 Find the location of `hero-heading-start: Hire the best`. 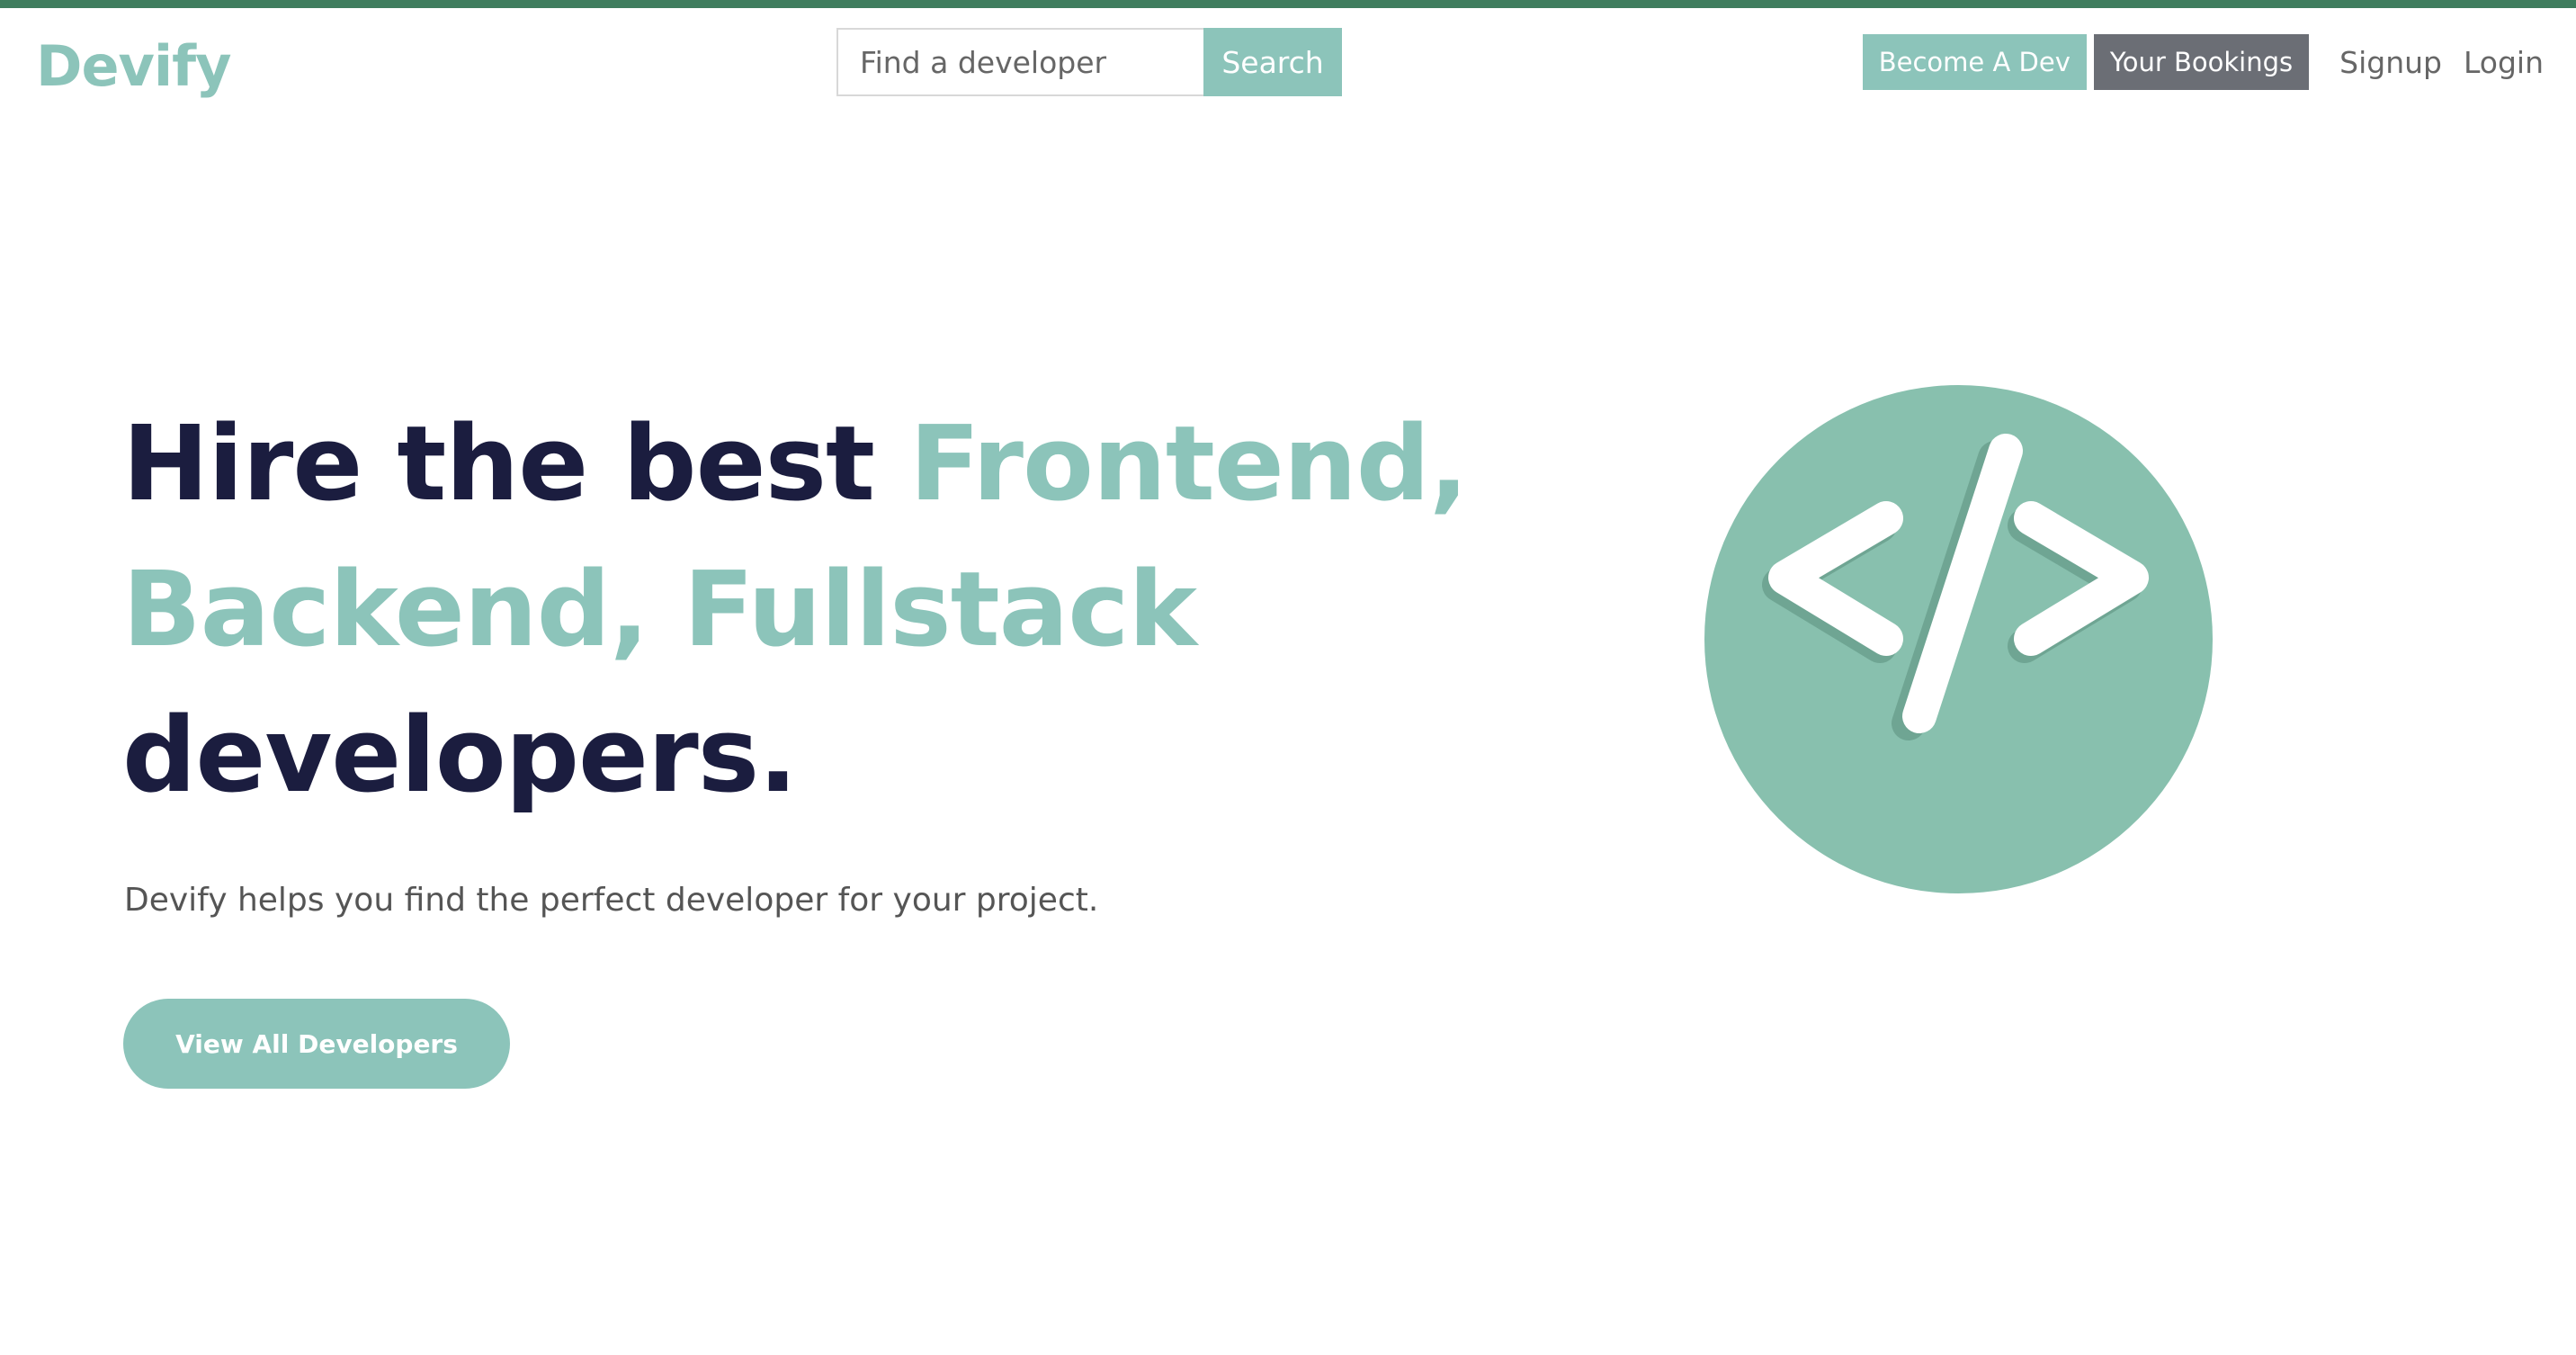

hero-heading-start: Hire the best is located at coordinates (516, 464).